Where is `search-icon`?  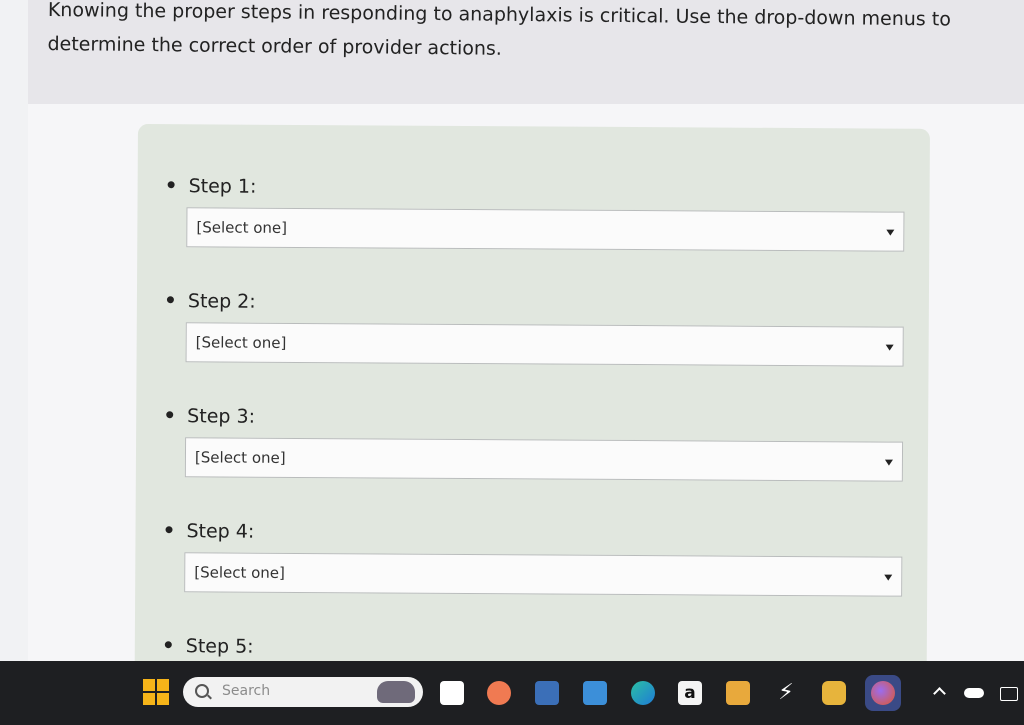 search-icon is located at coordinates (202, 691).